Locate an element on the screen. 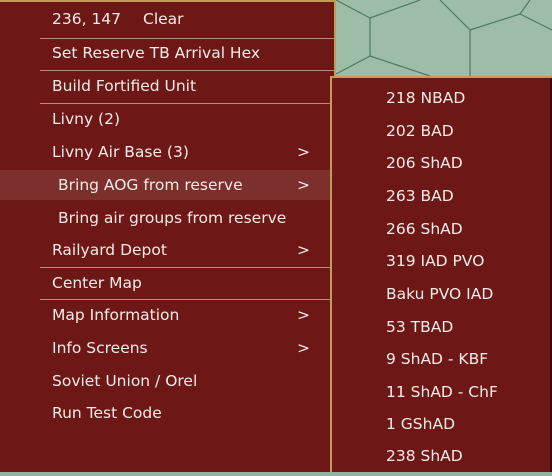 Image resolution: width=552 pixels, height=476 pixels. submenu-item-11-shad-chf: 11 ShAD - ChF is located at coordinates (442, 392).